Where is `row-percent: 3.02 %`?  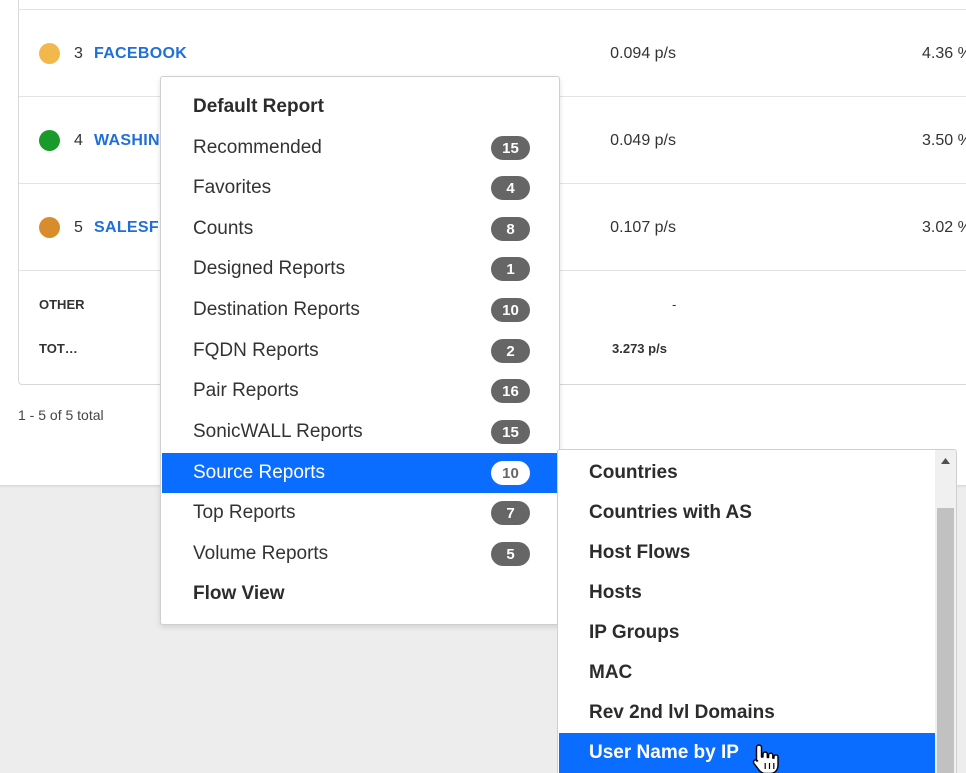 row-percent: 3.02 % is located at coordinates (944, 227).